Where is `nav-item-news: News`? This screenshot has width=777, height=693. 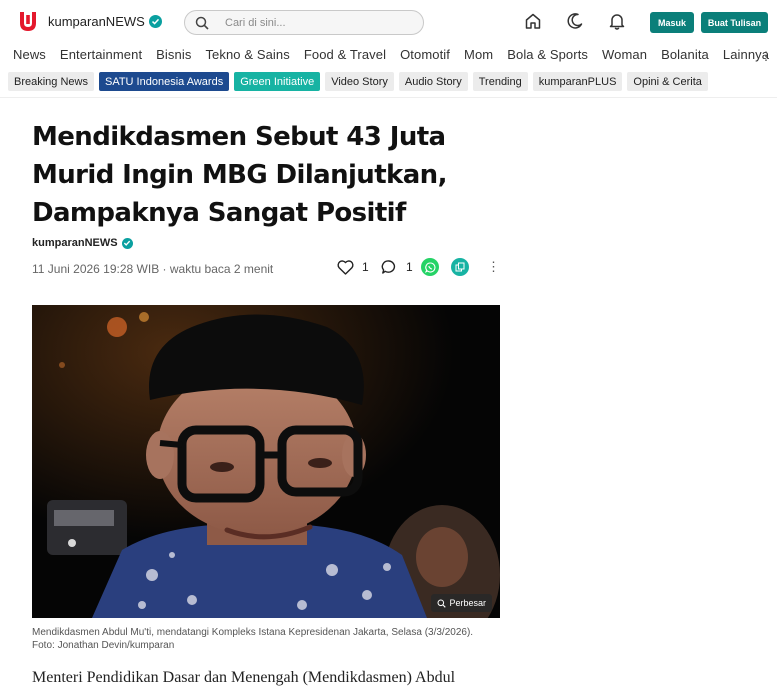
nav-item-news: News is located at coordinates (29, 56).